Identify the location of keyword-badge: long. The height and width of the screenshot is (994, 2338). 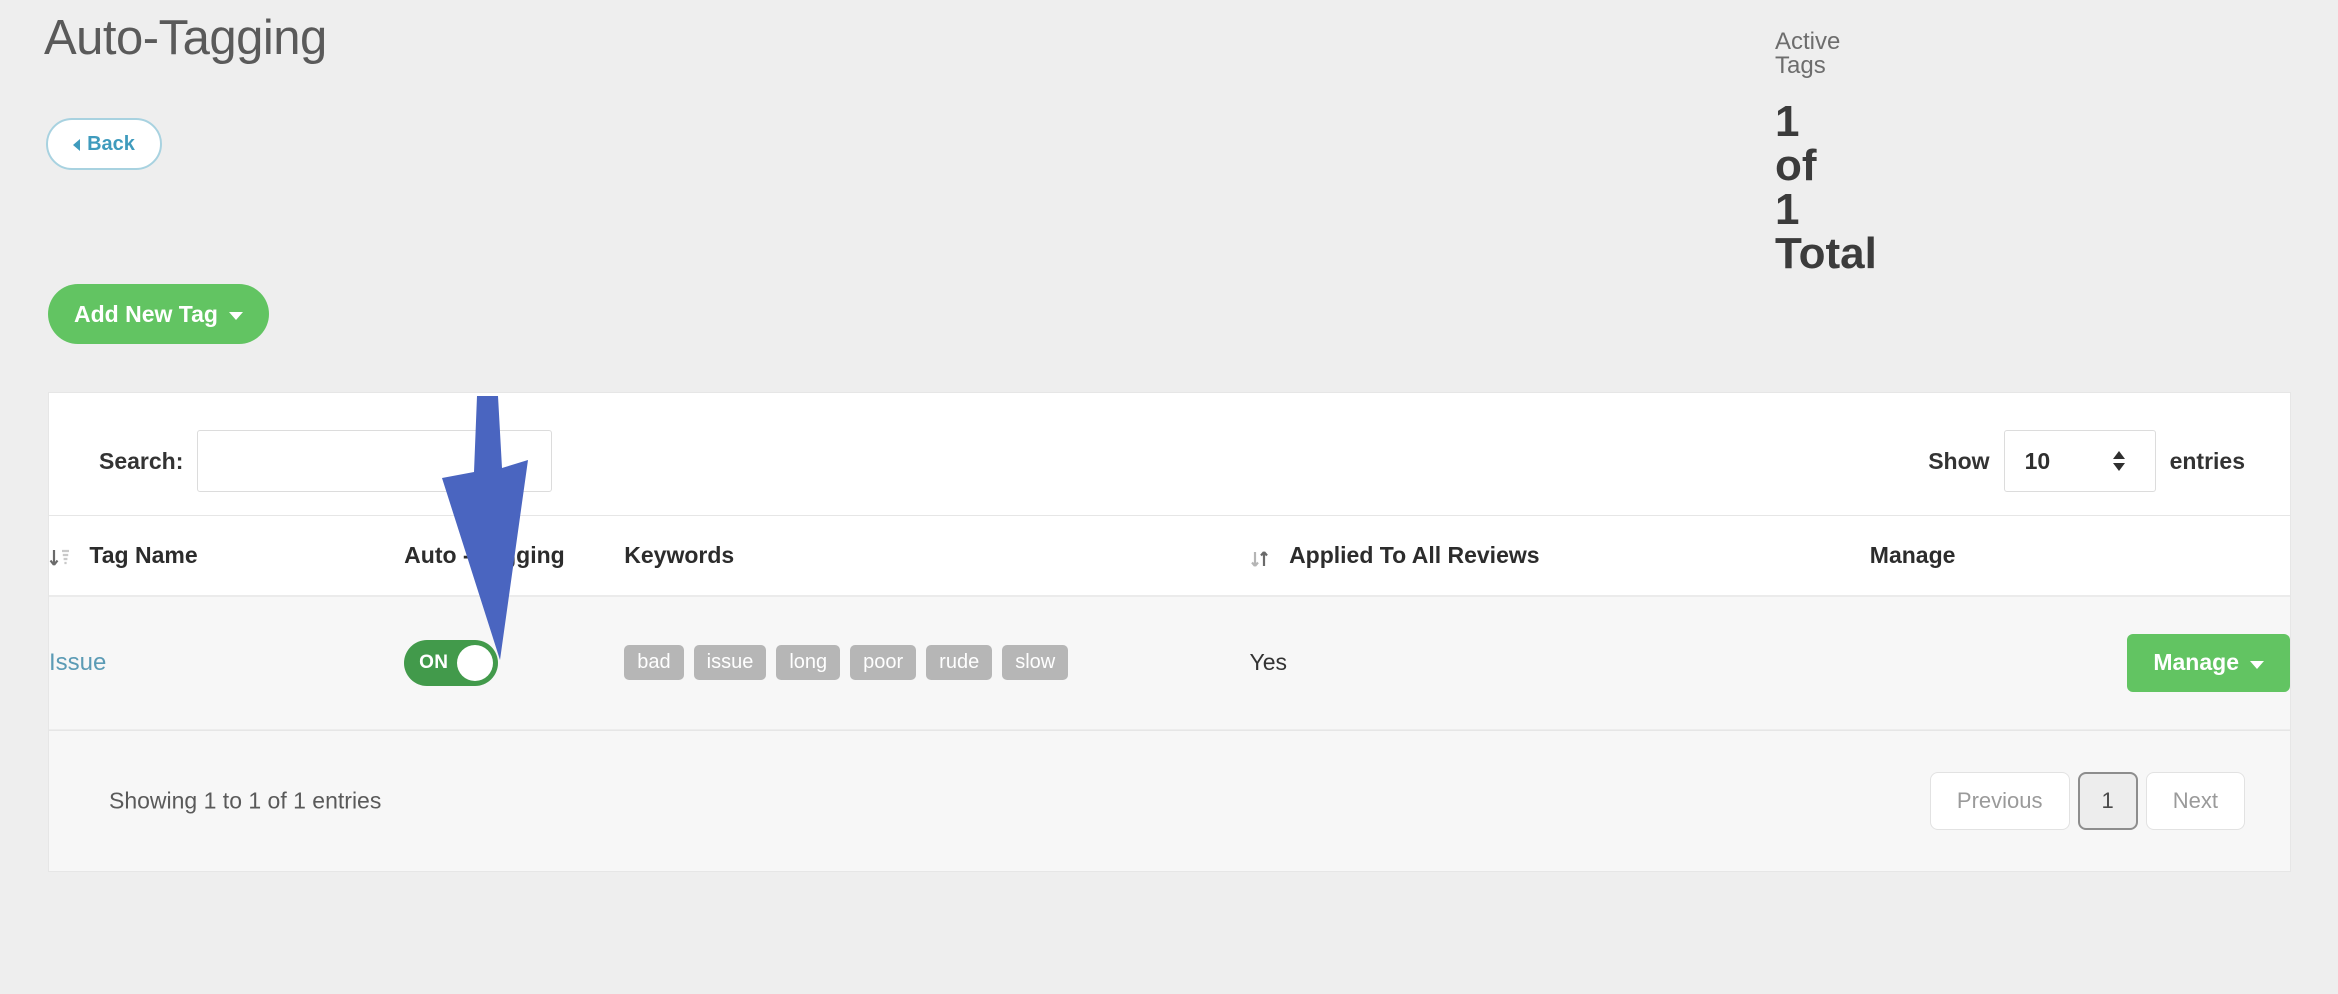
(808, 663).